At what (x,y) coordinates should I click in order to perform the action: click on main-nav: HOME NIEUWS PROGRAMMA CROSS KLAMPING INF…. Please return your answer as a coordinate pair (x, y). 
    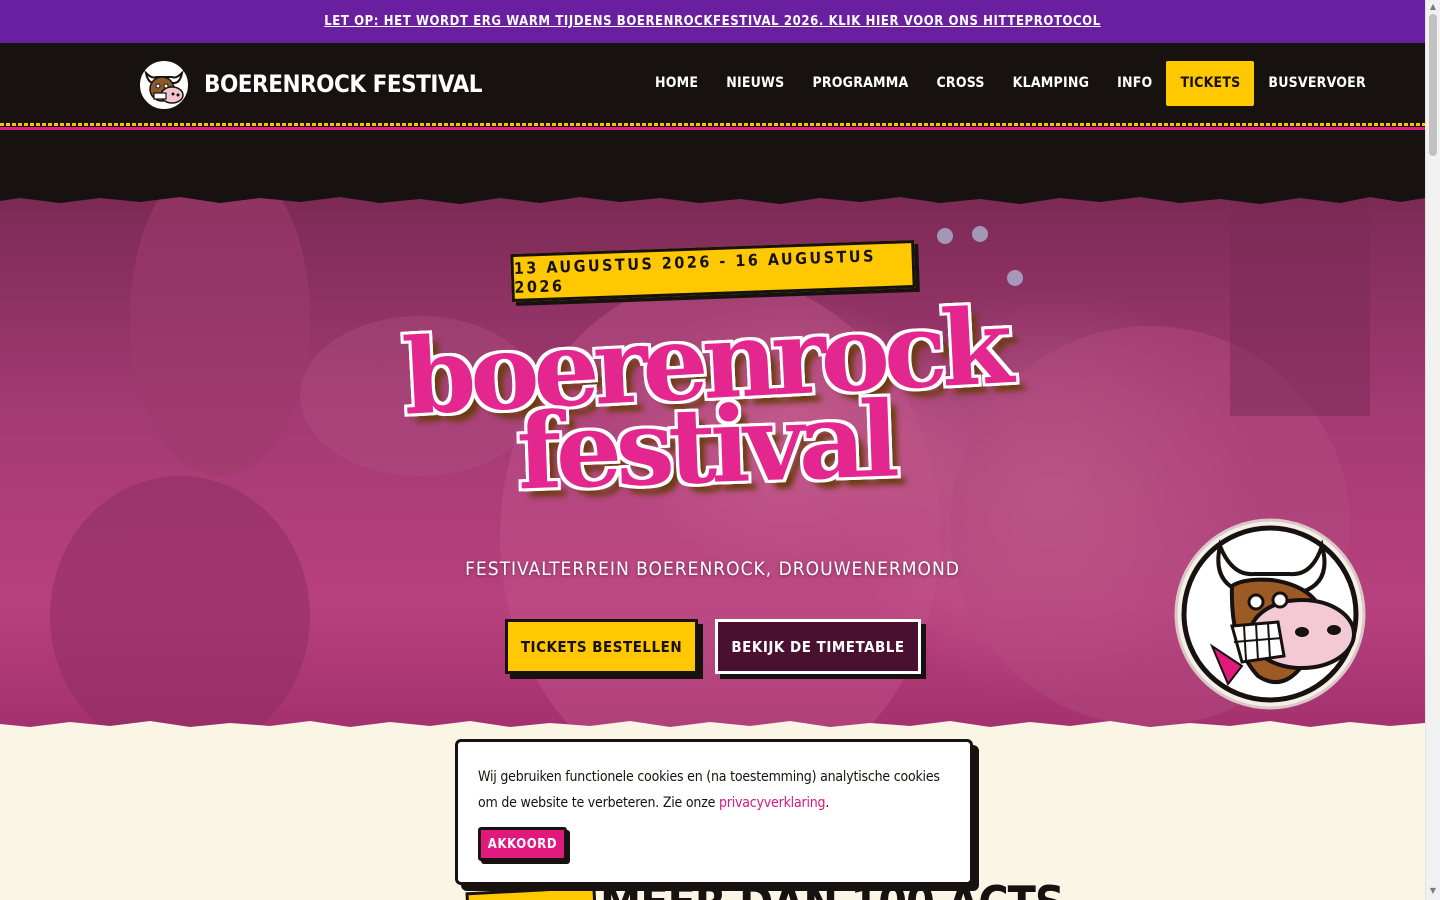
    Looking at the image, I should click on (1010, 83).